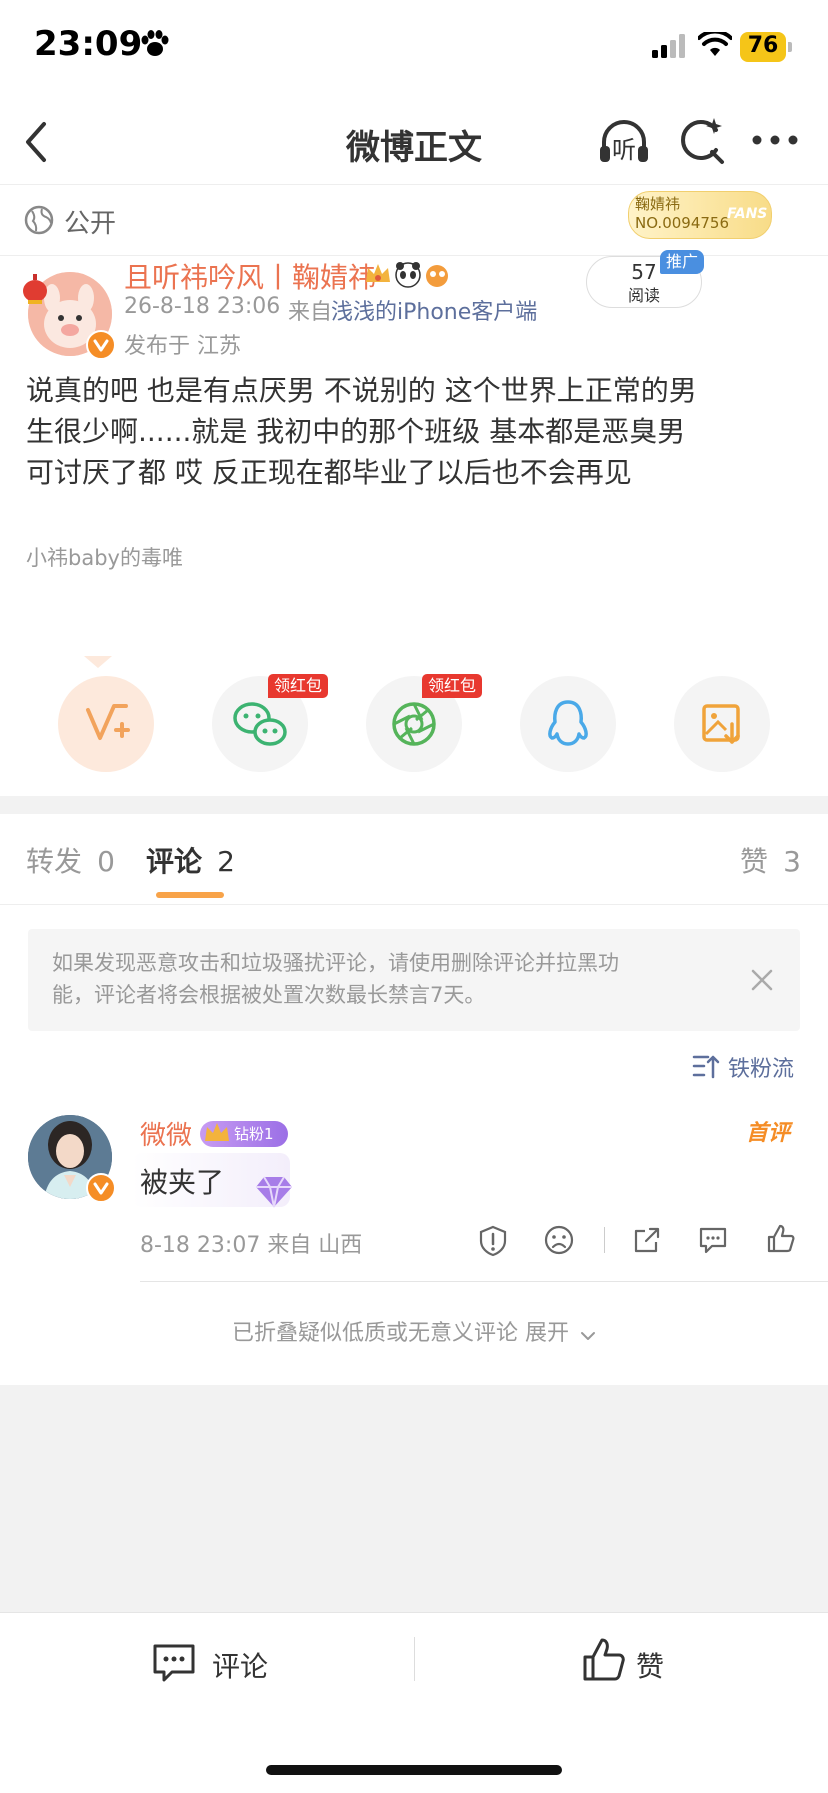 This screenshot has height=1793, width=828. What do you see at coordinates (240, 1666) in the screenshot?
I see `bottom-comment-label: 评论` at bounding box center [240, 1666].